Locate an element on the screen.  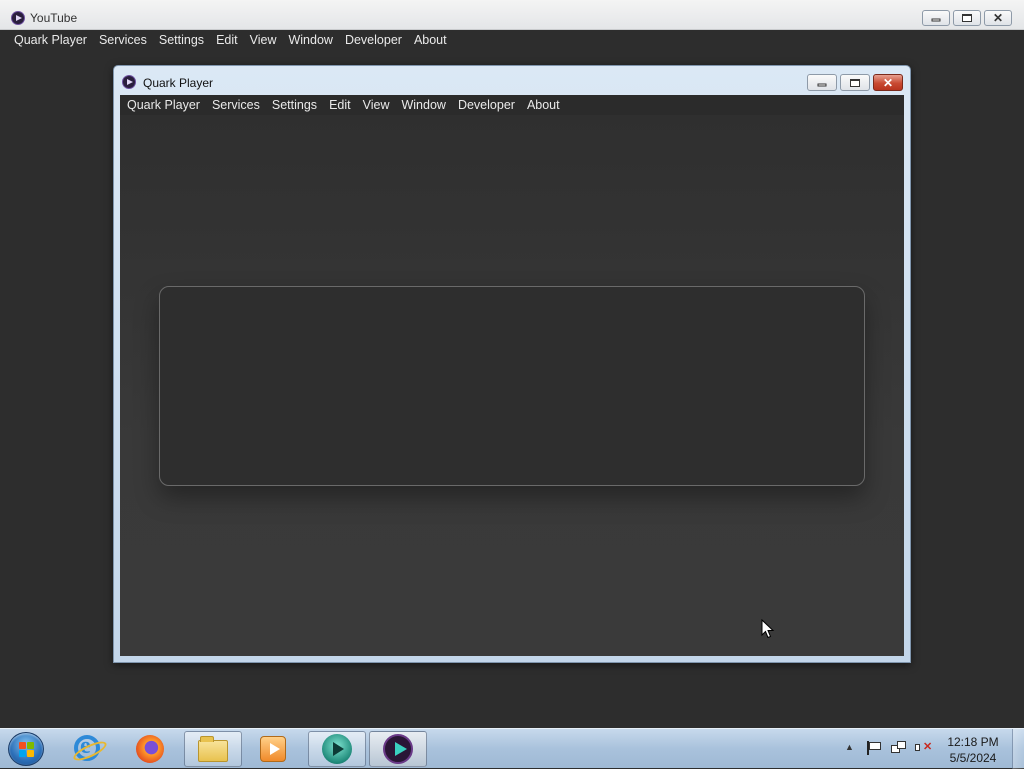
firefox-icon is located at coordinates (150, 749).